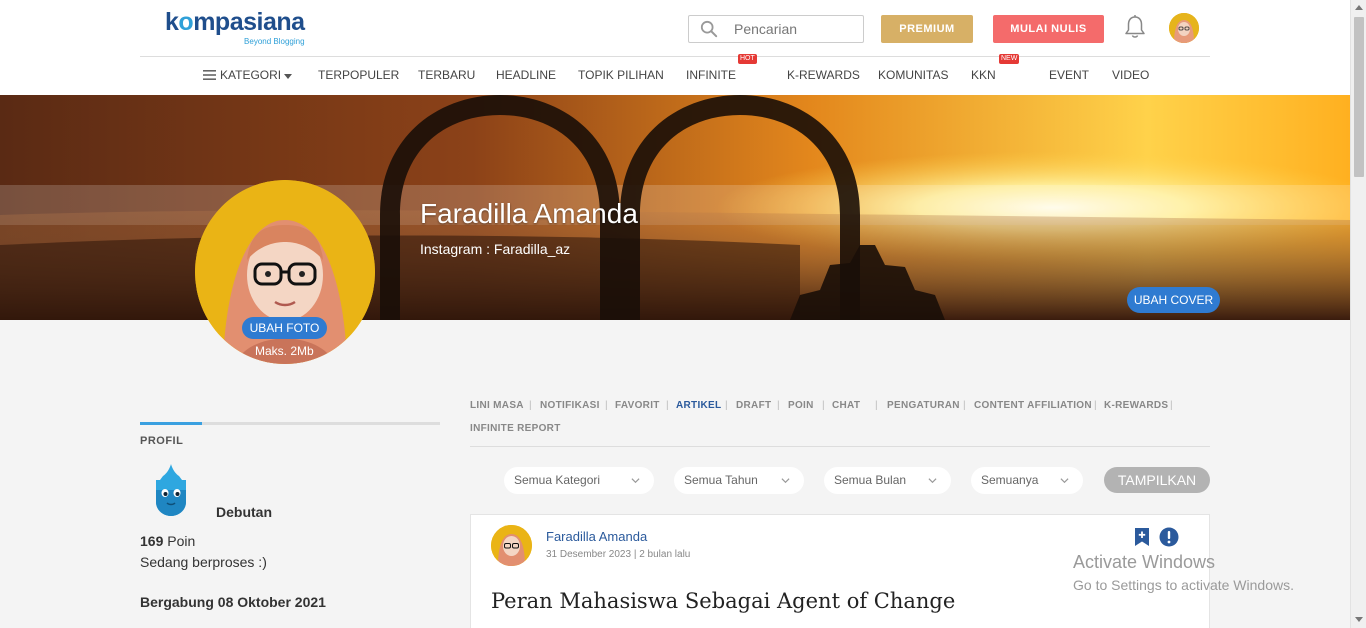  I want to click on month-select: Semua Bulan, so click(887, 480).